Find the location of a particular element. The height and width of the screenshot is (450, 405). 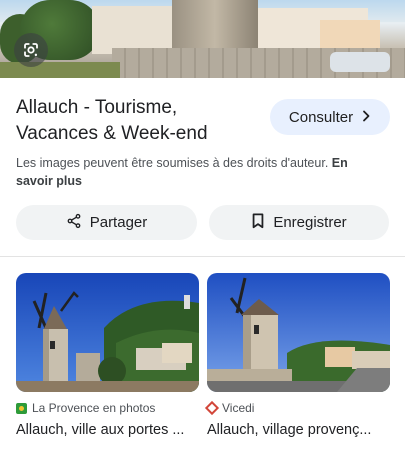

hero-ground is located at coordinates (60, 70).